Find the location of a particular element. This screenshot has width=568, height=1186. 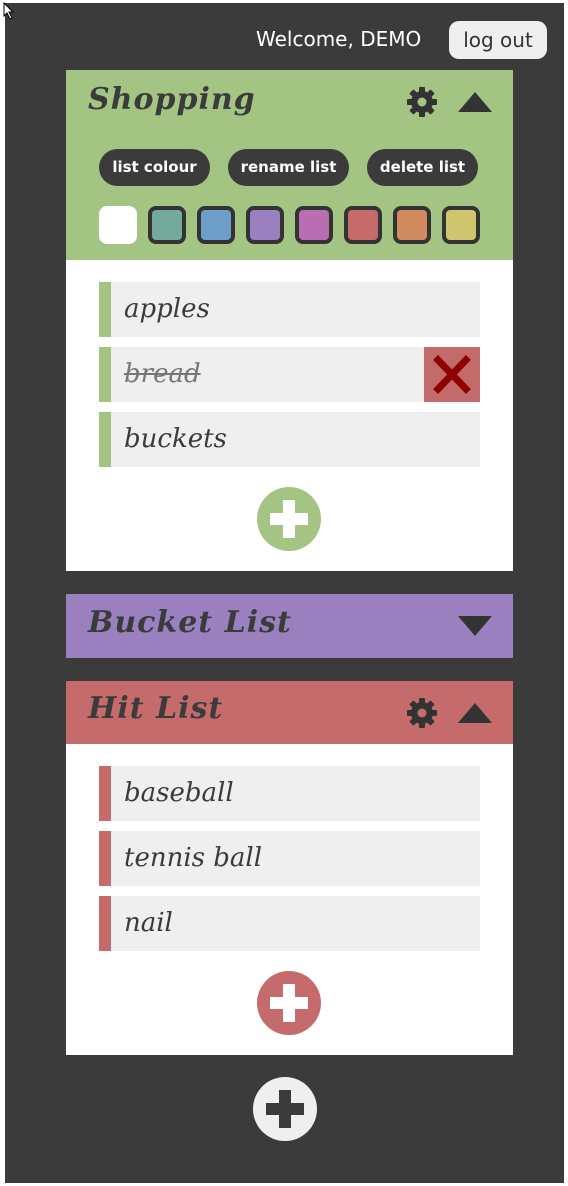

x-icon is located at coordinates (452, 374).